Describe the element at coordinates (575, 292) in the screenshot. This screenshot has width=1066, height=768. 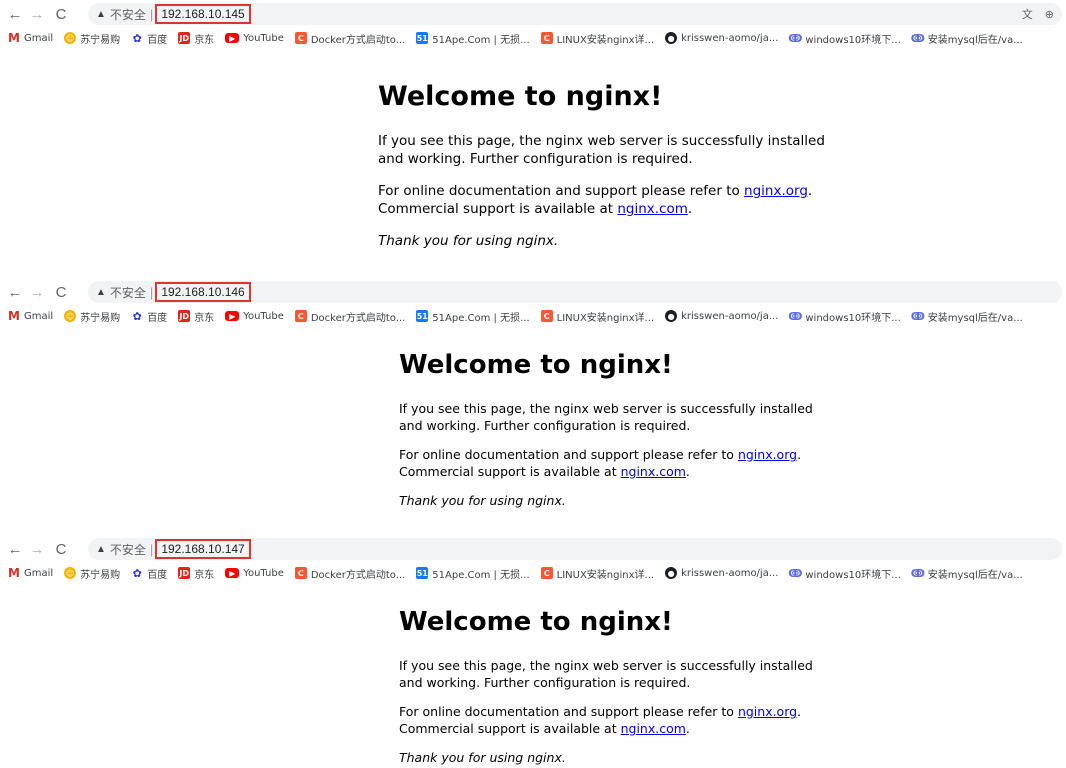
I see `address-bar: ▲ 不安全 | 192.168.10.146` at that location.